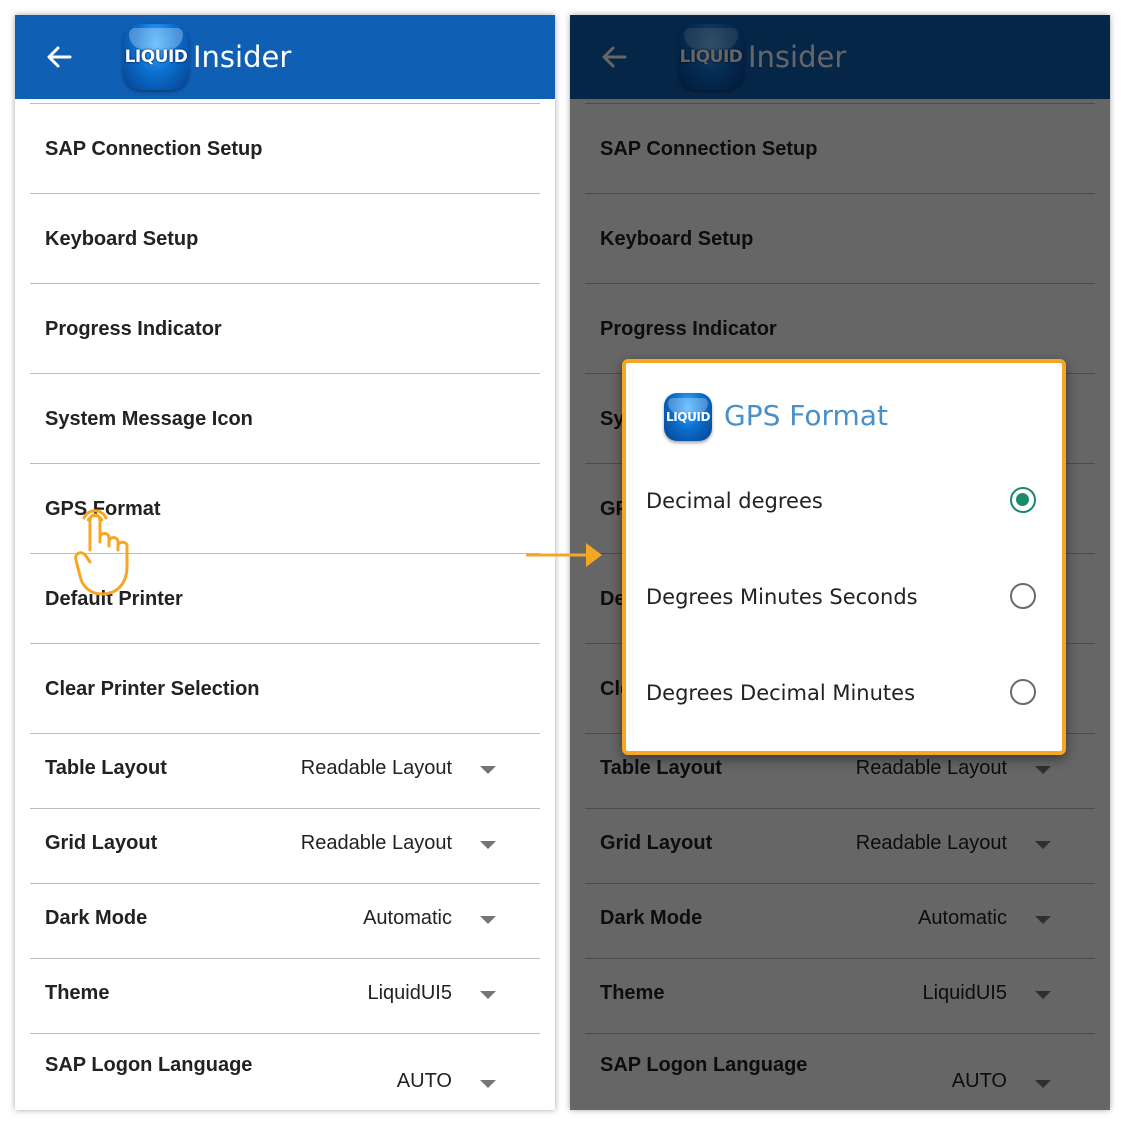 This screenshot has width=1125, height=1125. What do you see at coordinates (285, 149) in the screenshot?
I see `setting-sap-connection-setup: SAP Connection Setup` at bounding box center [285, 149].